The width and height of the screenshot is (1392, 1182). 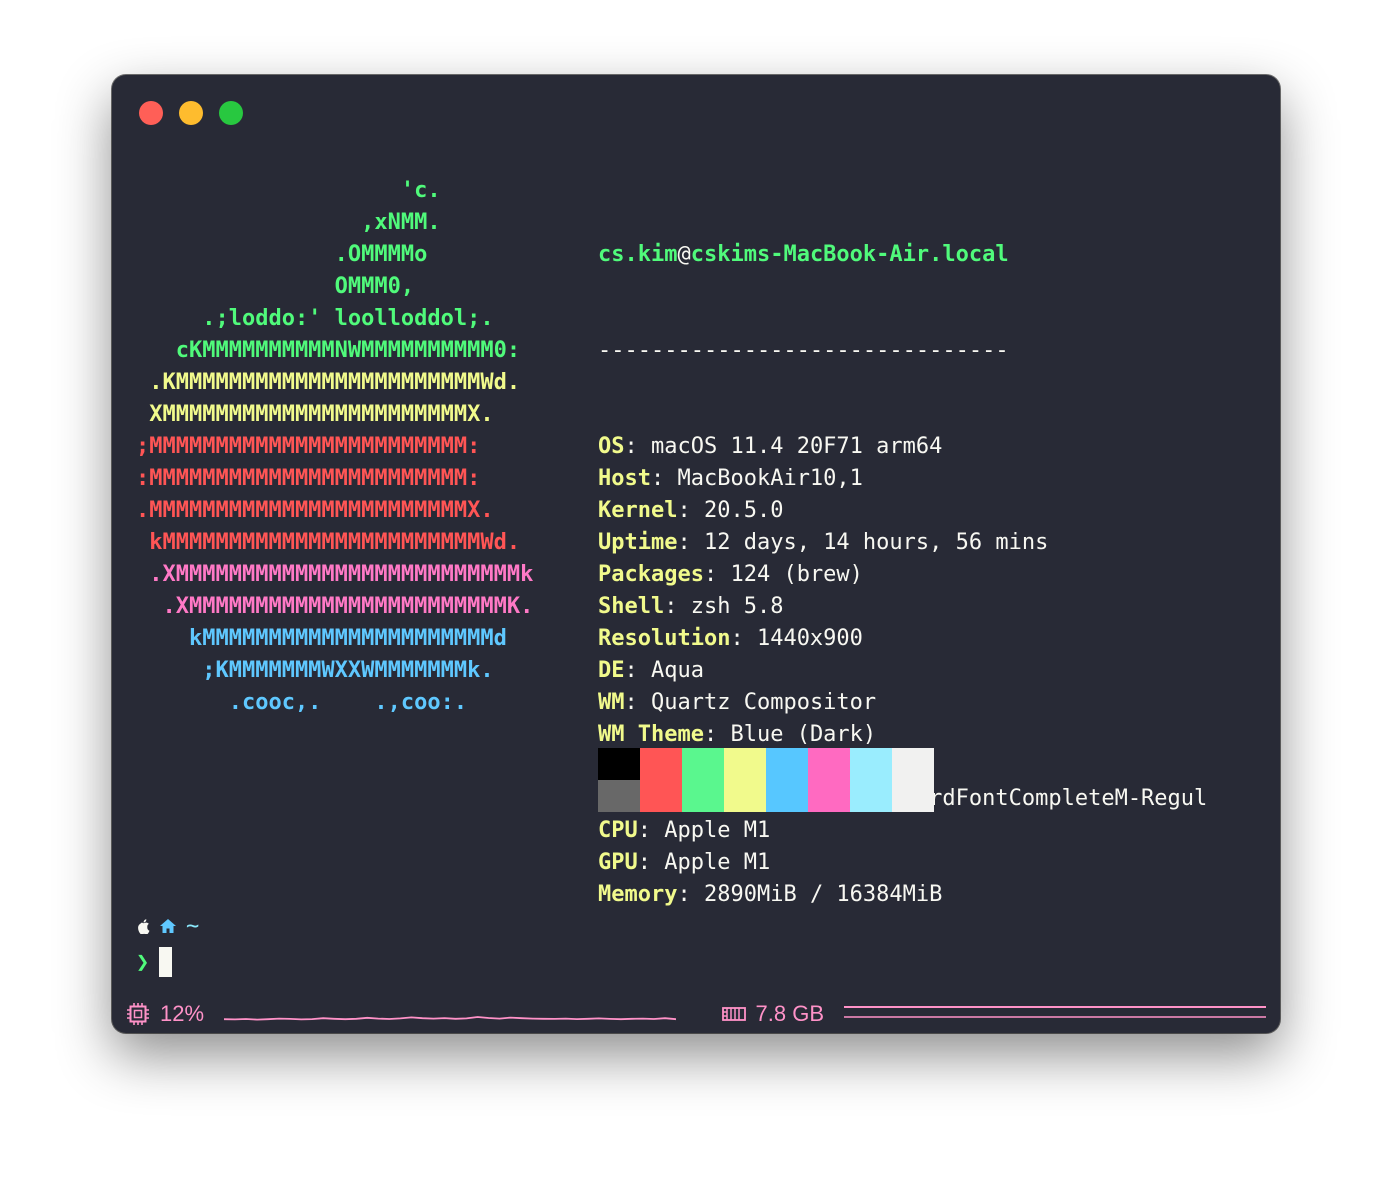 I want to click on logo-line: .MMMMMMMMMMMMMMMMMMMMMMMMX., so click(x=315, y=510).